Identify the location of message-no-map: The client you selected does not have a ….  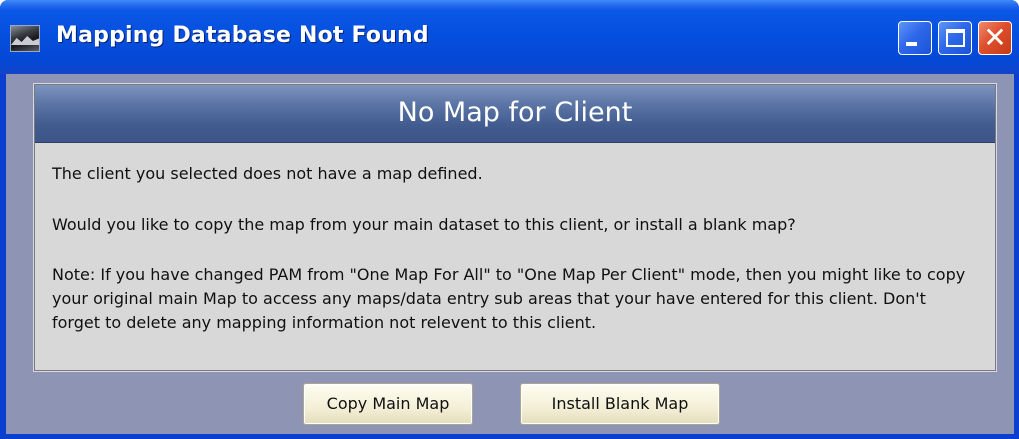
(267, 173).